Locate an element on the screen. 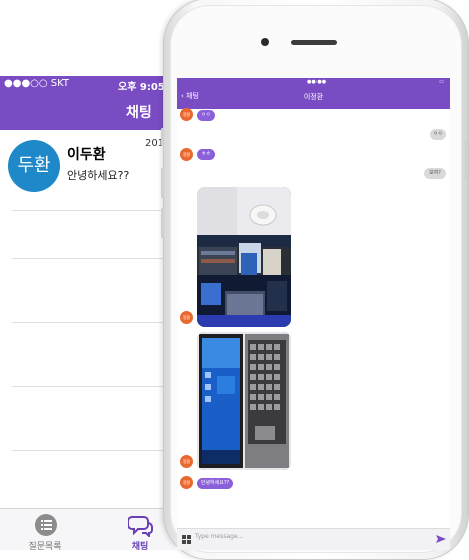 This screenshot has width=469, height=560. message-bubble-incoming: ㅎㅎ is located at coordinates (206, 154).